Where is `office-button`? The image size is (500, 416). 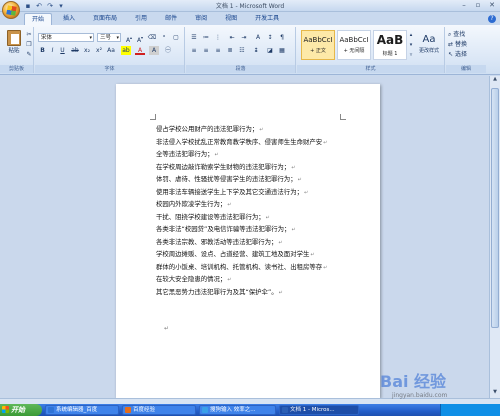 office-button is located at coordinates (11, 10).